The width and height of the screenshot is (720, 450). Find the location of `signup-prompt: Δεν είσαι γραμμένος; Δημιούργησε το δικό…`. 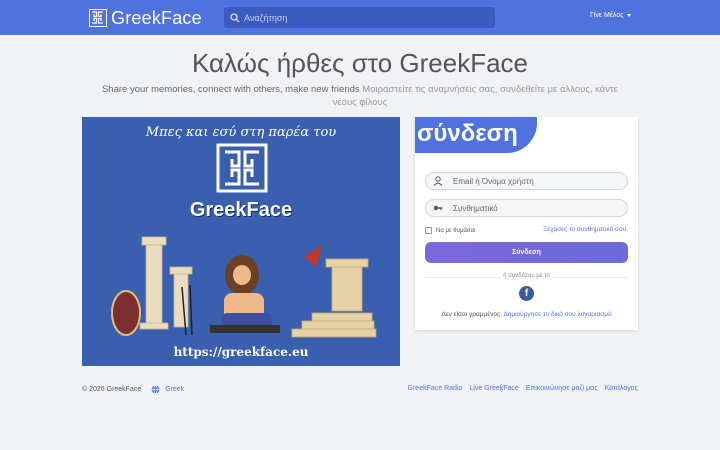

signup-prompt: Δεν είσαι γραμμένος; Δημιούργησε το δικό… is located at coordinates (526, 314).